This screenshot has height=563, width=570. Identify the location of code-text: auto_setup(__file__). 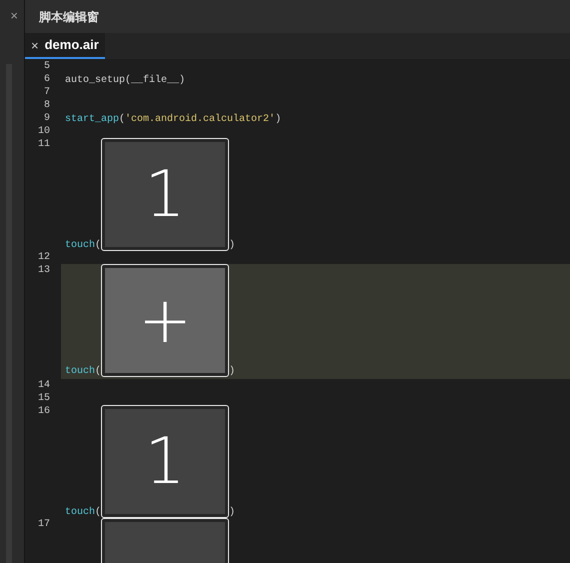
(125, 80).